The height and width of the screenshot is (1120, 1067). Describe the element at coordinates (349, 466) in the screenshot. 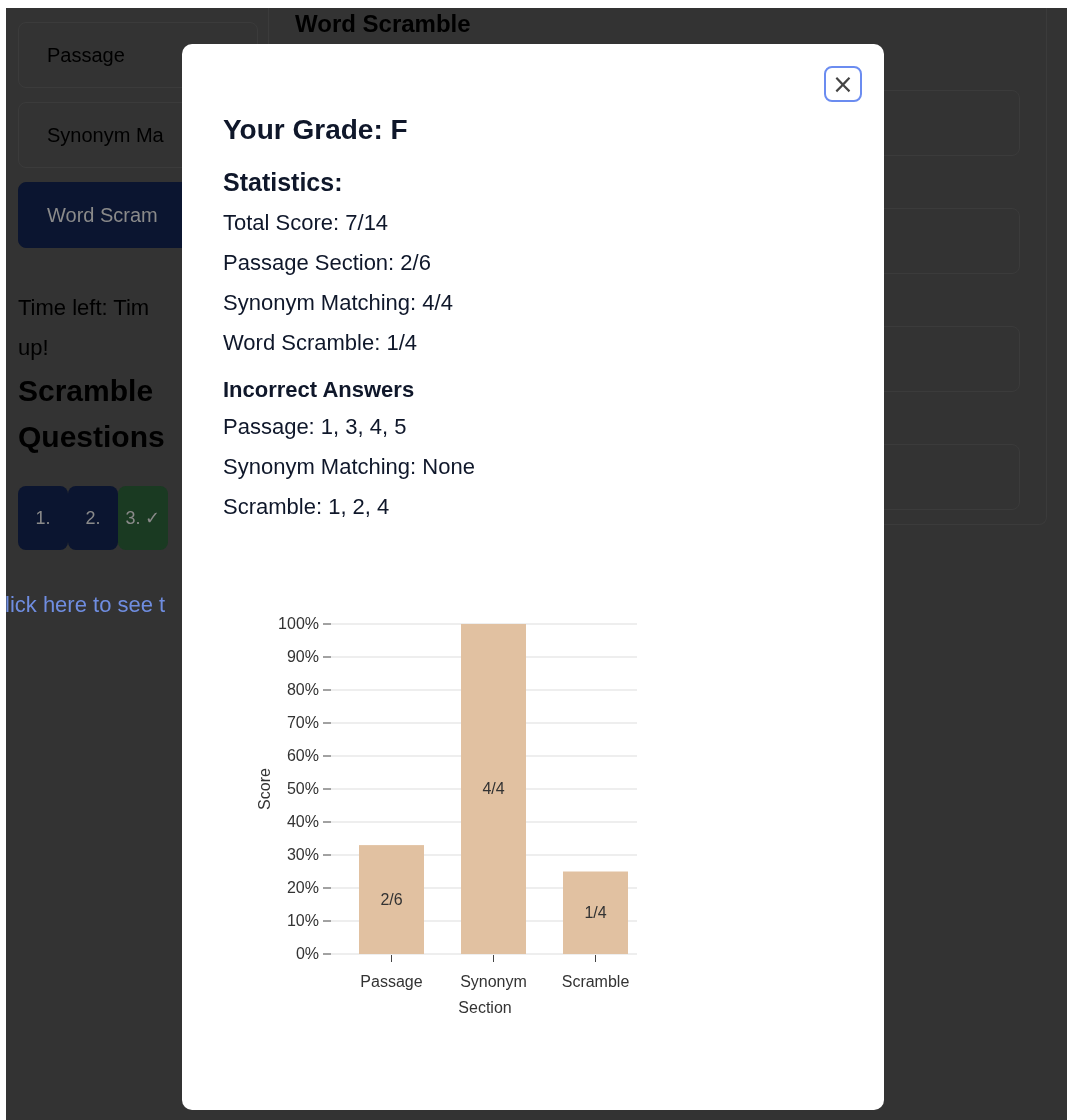

I see `incorrect-text: Synonym Matching: None` at that location.